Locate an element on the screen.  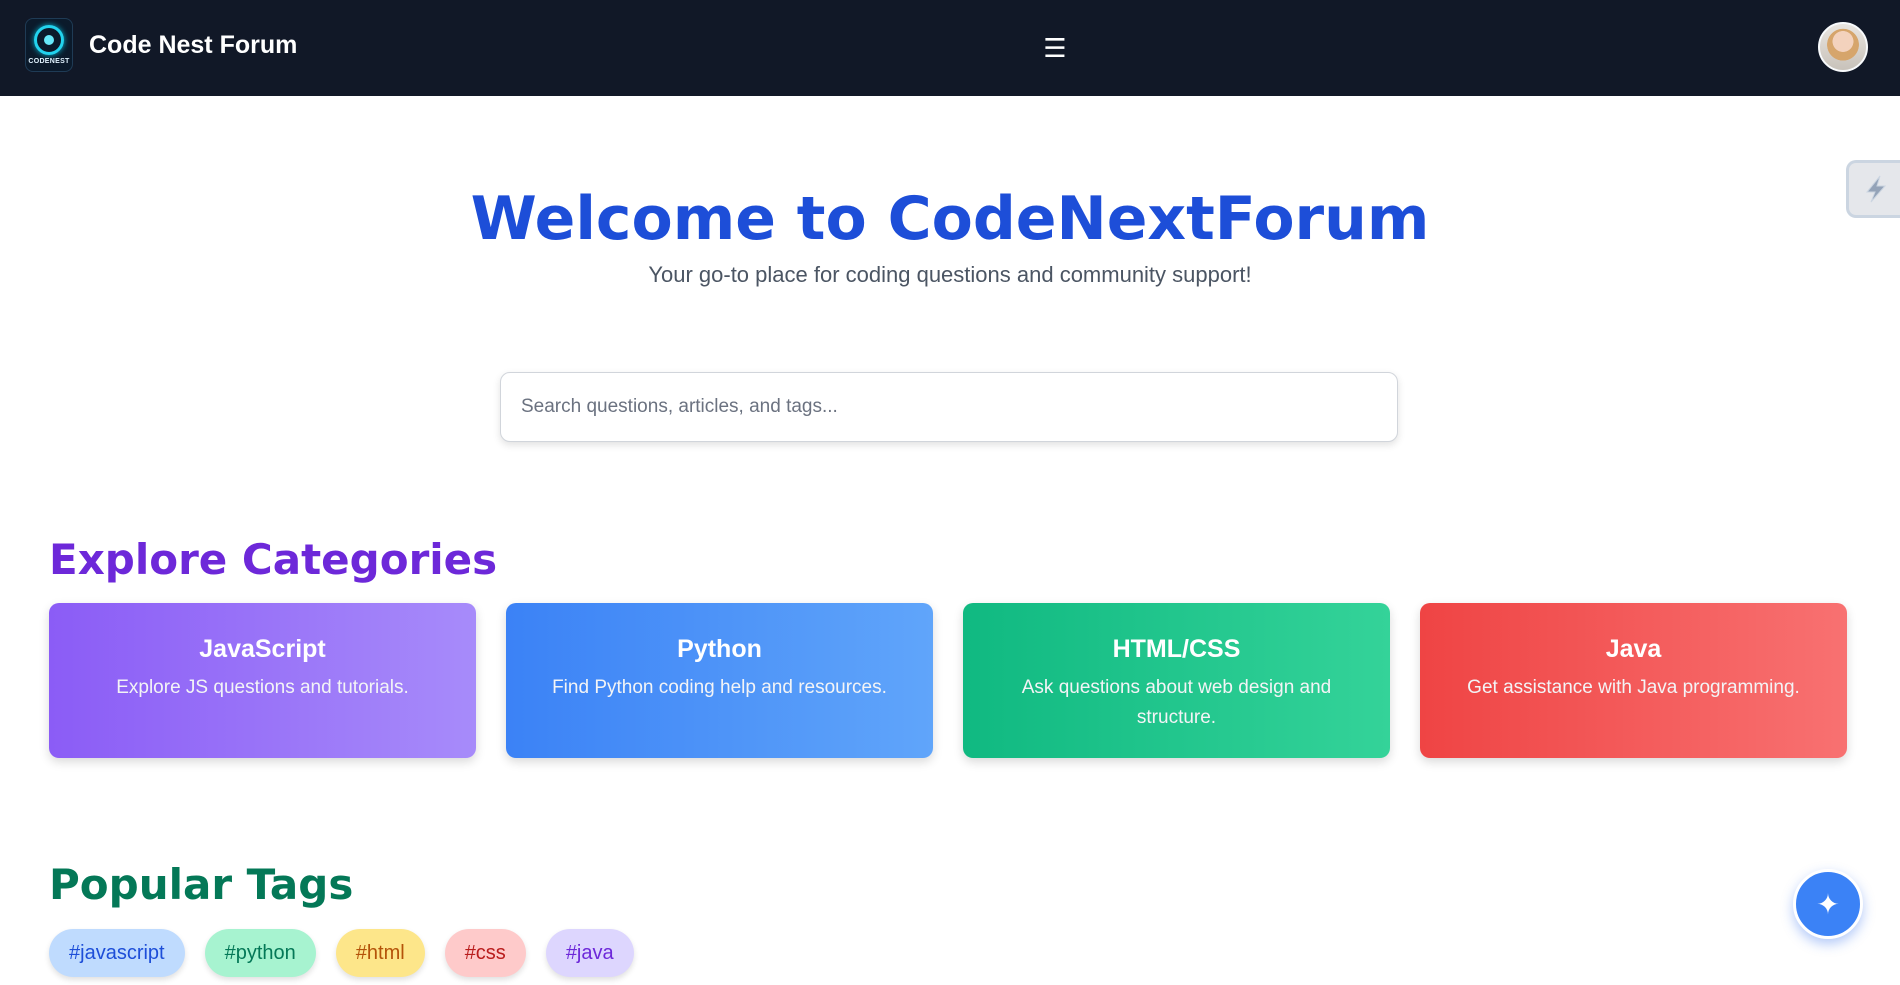
brand: CODENEST Code Nest Forum is located at coordinates (161, 45).